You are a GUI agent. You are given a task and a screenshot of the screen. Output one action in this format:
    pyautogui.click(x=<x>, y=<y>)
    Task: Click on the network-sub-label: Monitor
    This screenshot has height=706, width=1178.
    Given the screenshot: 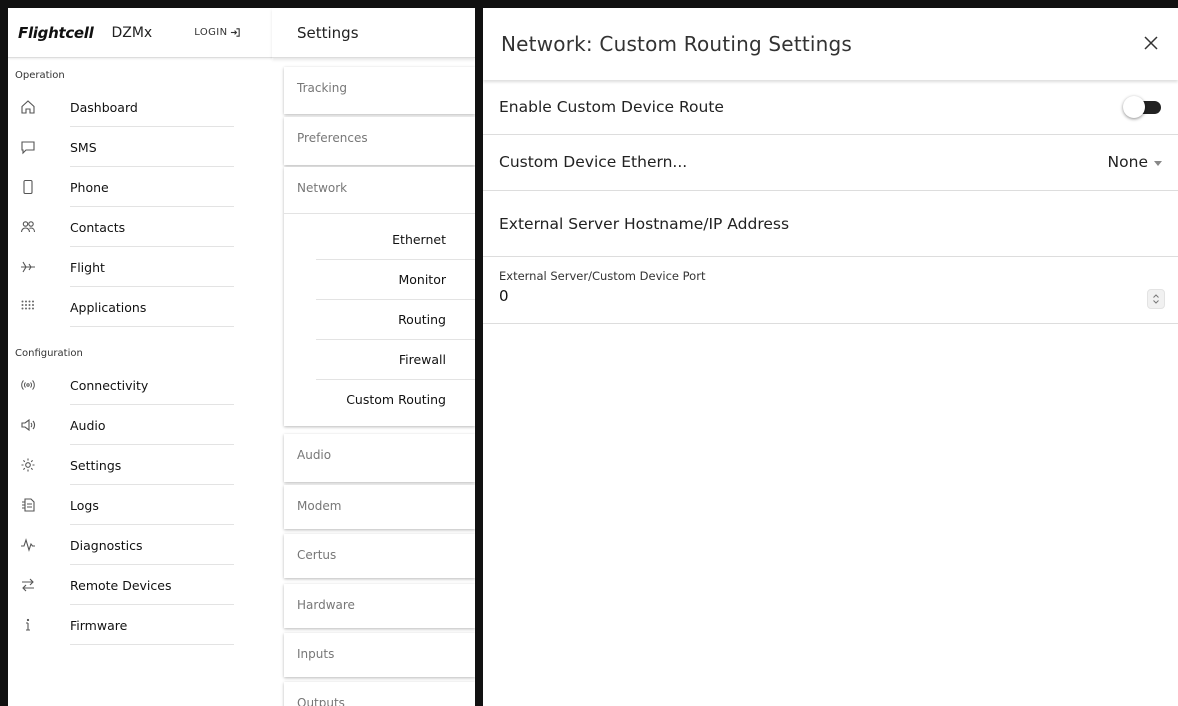 What is the action you would take?
    pyautogui.click(x=422, y=279)
    